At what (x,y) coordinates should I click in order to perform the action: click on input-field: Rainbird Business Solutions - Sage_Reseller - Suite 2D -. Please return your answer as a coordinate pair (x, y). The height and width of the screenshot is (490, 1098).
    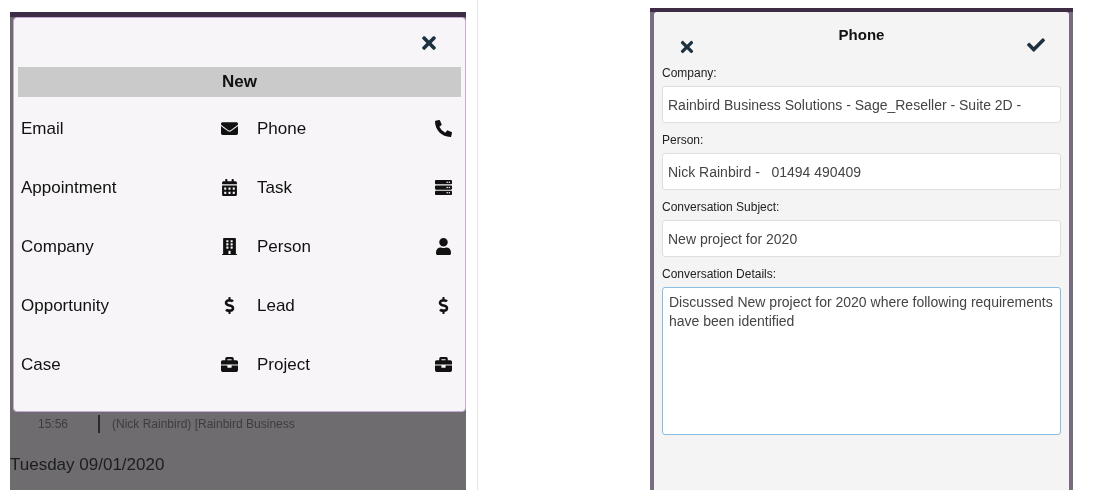
    Looking at the image, I should click on (861, 104).